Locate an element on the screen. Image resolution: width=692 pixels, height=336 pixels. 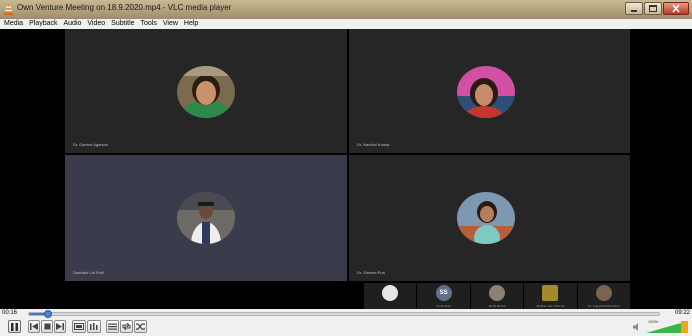
extended-settings-button is located at coordinates (94, 326).